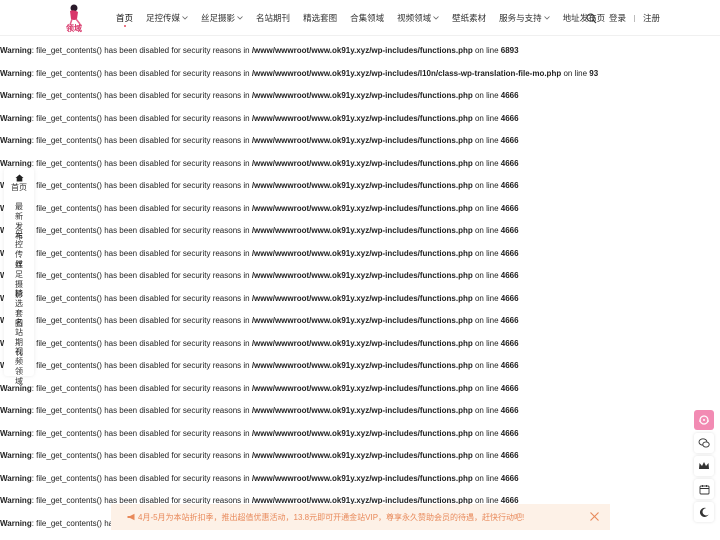 Image resolution: width=720 pixels, height=540 pixels. I want to click on nav-label: 合集领域, so click(367, 18).